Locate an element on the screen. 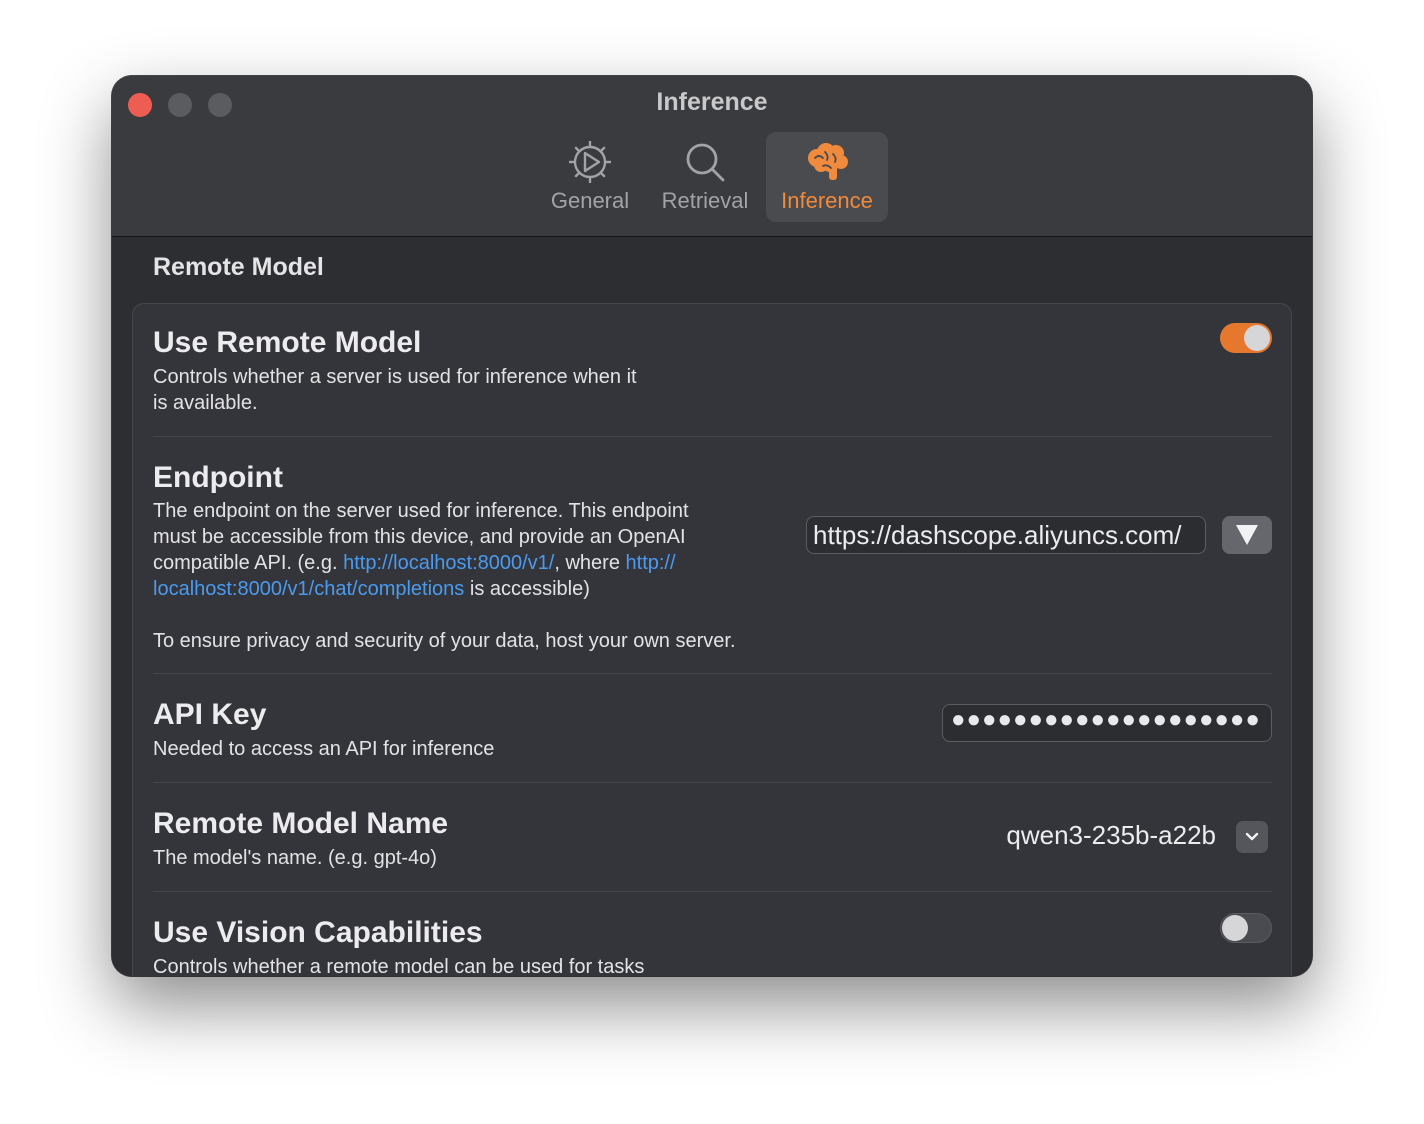 The width and height of the screenshot is (1424, 1124). vision-title: Use Vision Capabilities is located at coordinates (318, 932).